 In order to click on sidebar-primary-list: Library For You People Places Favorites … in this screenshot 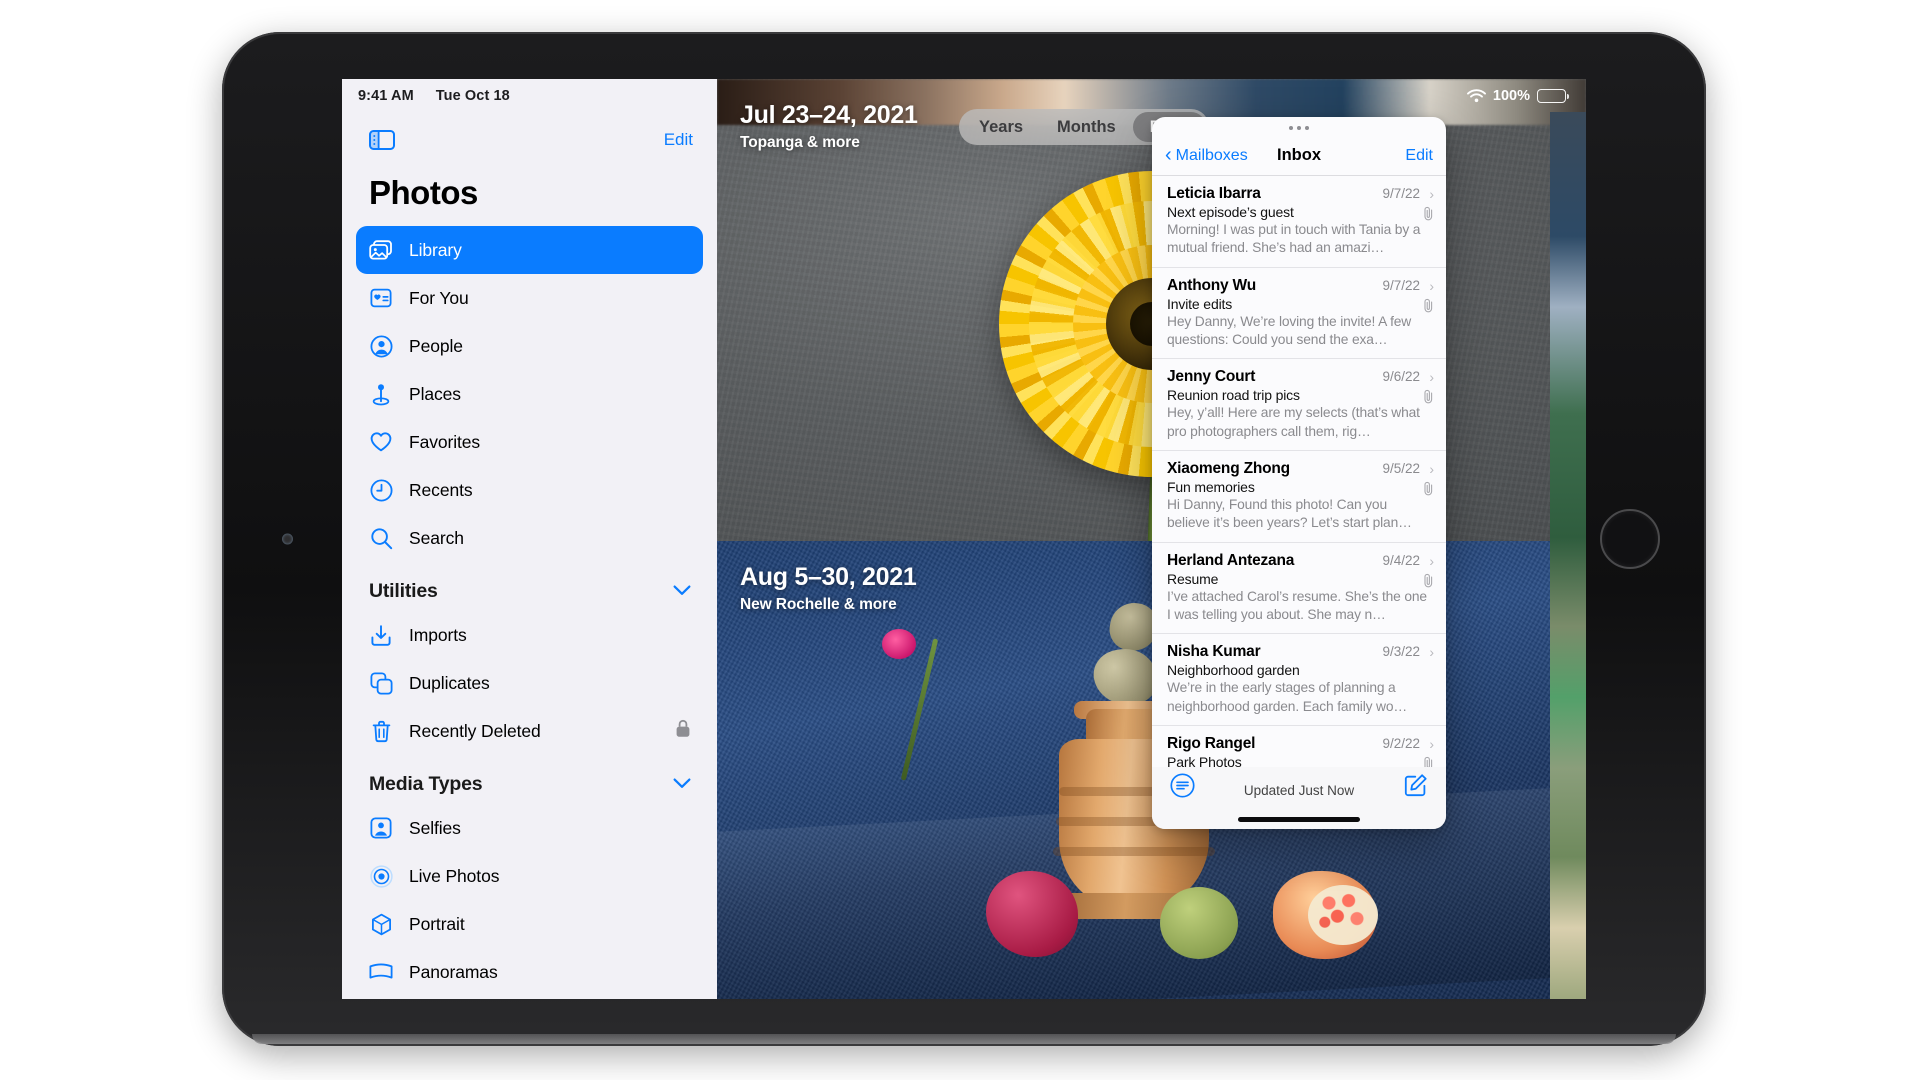, I will do `click(529, 394)`.